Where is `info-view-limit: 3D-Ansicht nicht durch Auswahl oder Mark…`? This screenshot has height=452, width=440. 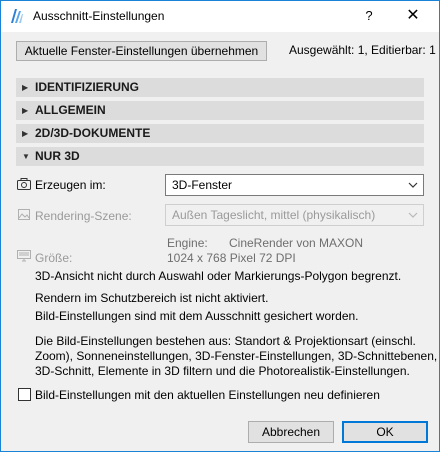
info-view-limit: 3D-Ansicht nicht durch Auswahl oder Mark… is located at coordinates (218, 276).